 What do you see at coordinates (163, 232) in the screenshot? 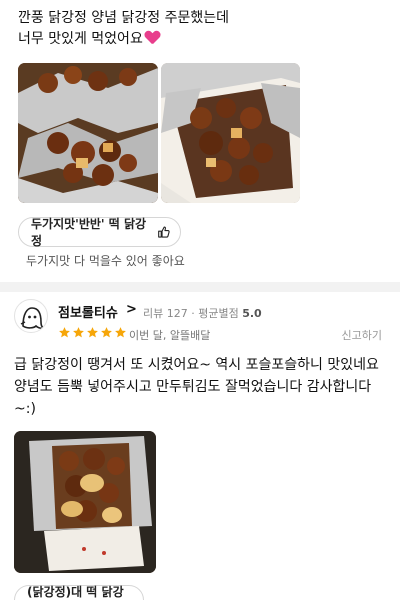
I see `thumbs-up-icon` at bounding box center [163, 232].